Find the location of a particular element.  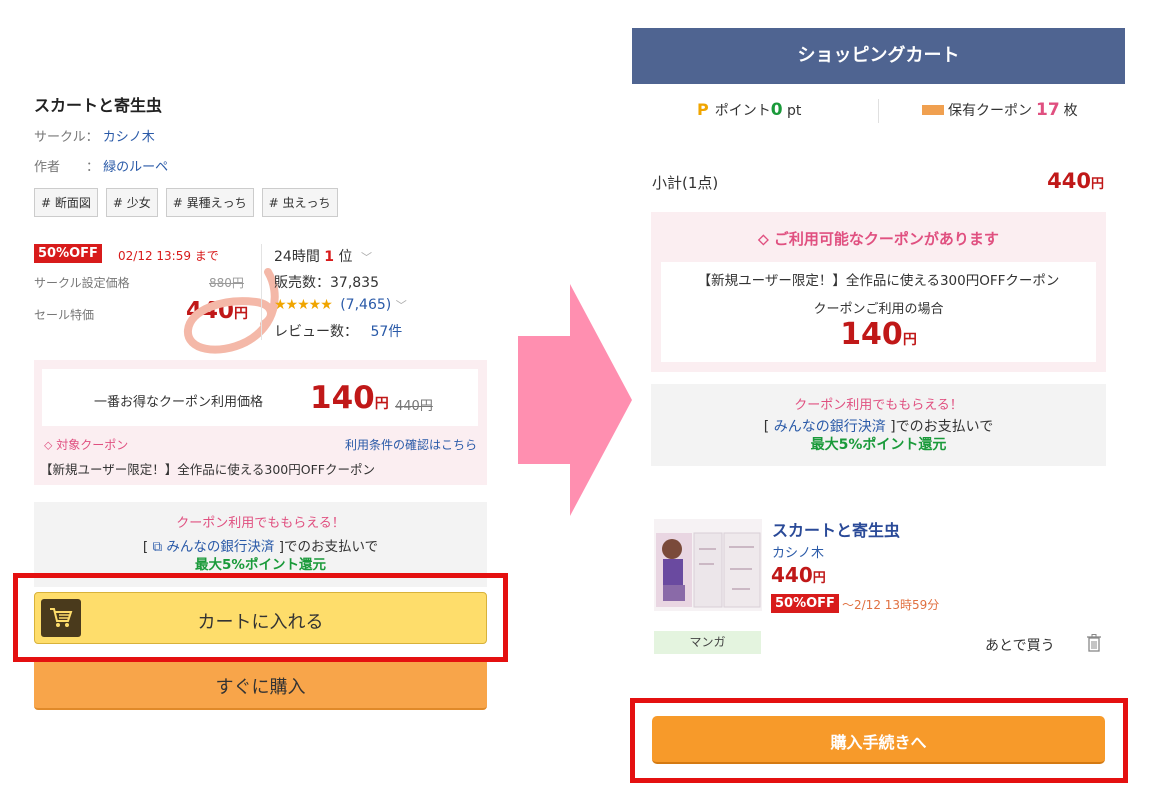

review-count-row: レビュー数： 57件 is located at coordinates (338, 331).